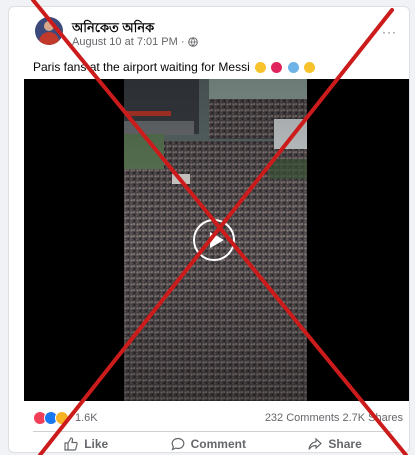  Describe the element at coordinates (209, 31) in the screenshot. I see `post-header: অনিকেত অনিক August 10 at 7:01 PM · ···` at that location.